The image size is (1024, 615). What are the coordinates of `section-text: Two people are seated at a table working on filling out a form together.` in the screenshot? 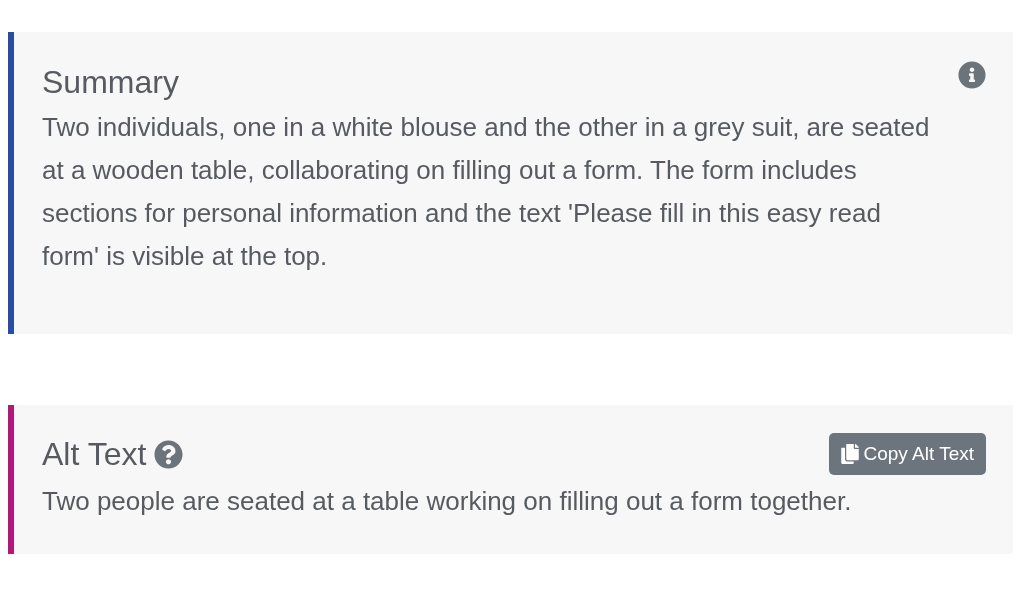 It's located at (447, 501).